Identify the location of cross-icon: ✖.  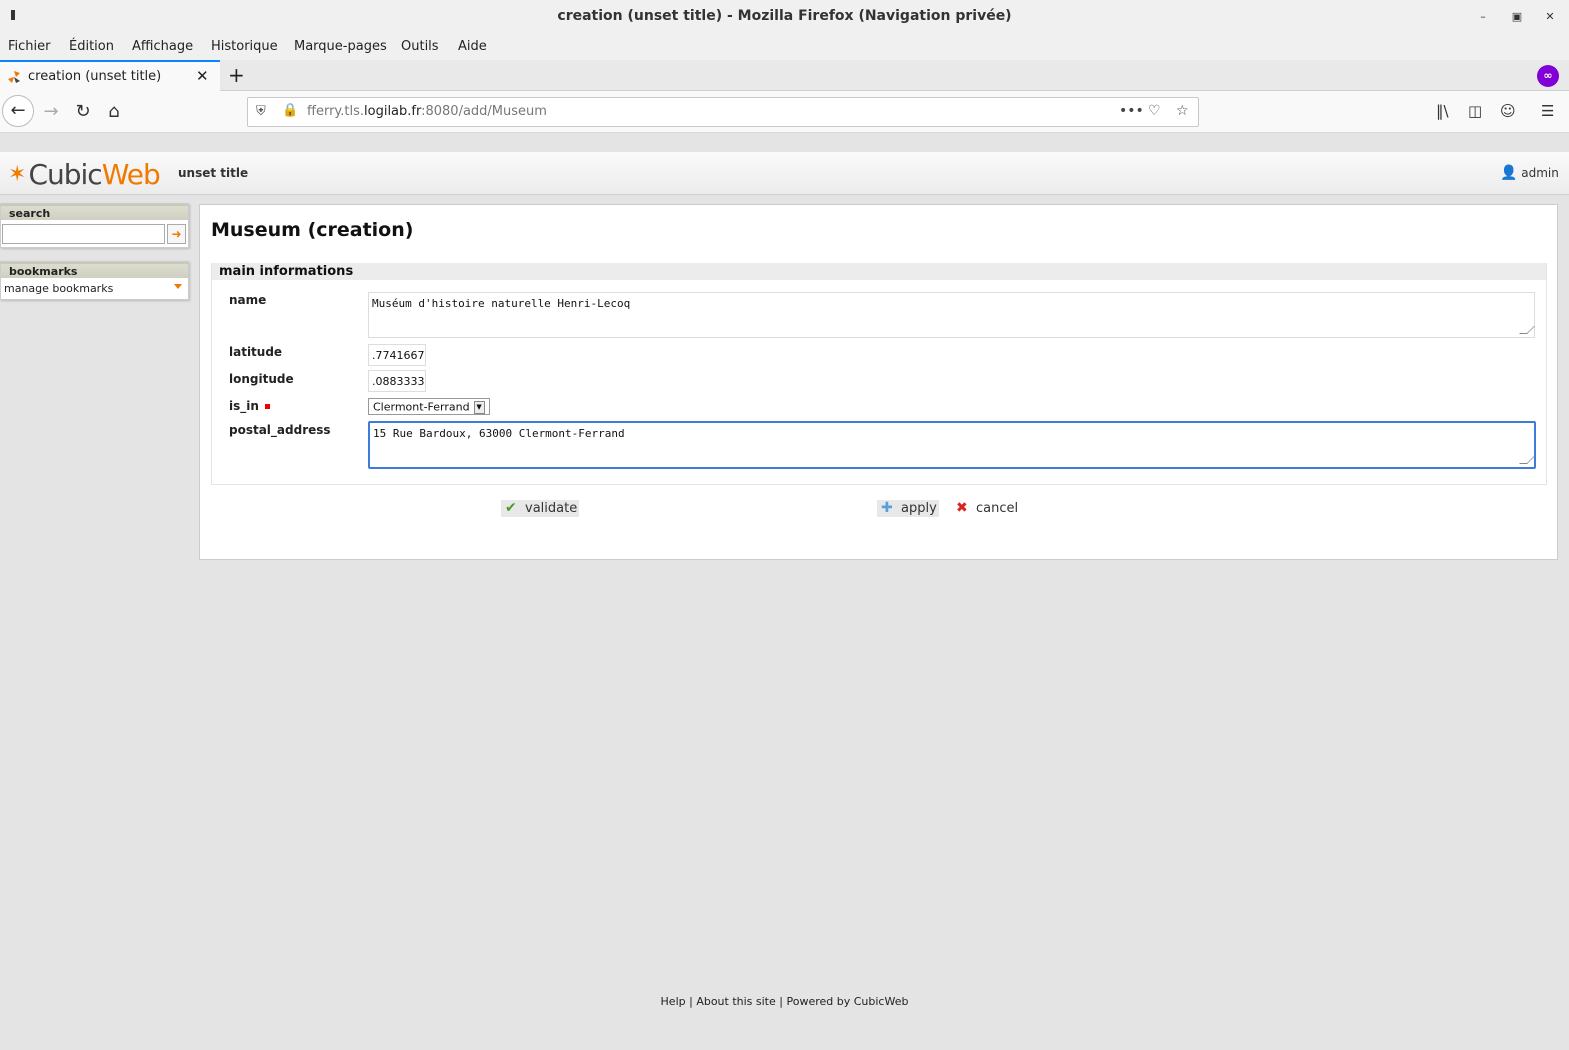
(962, 508).